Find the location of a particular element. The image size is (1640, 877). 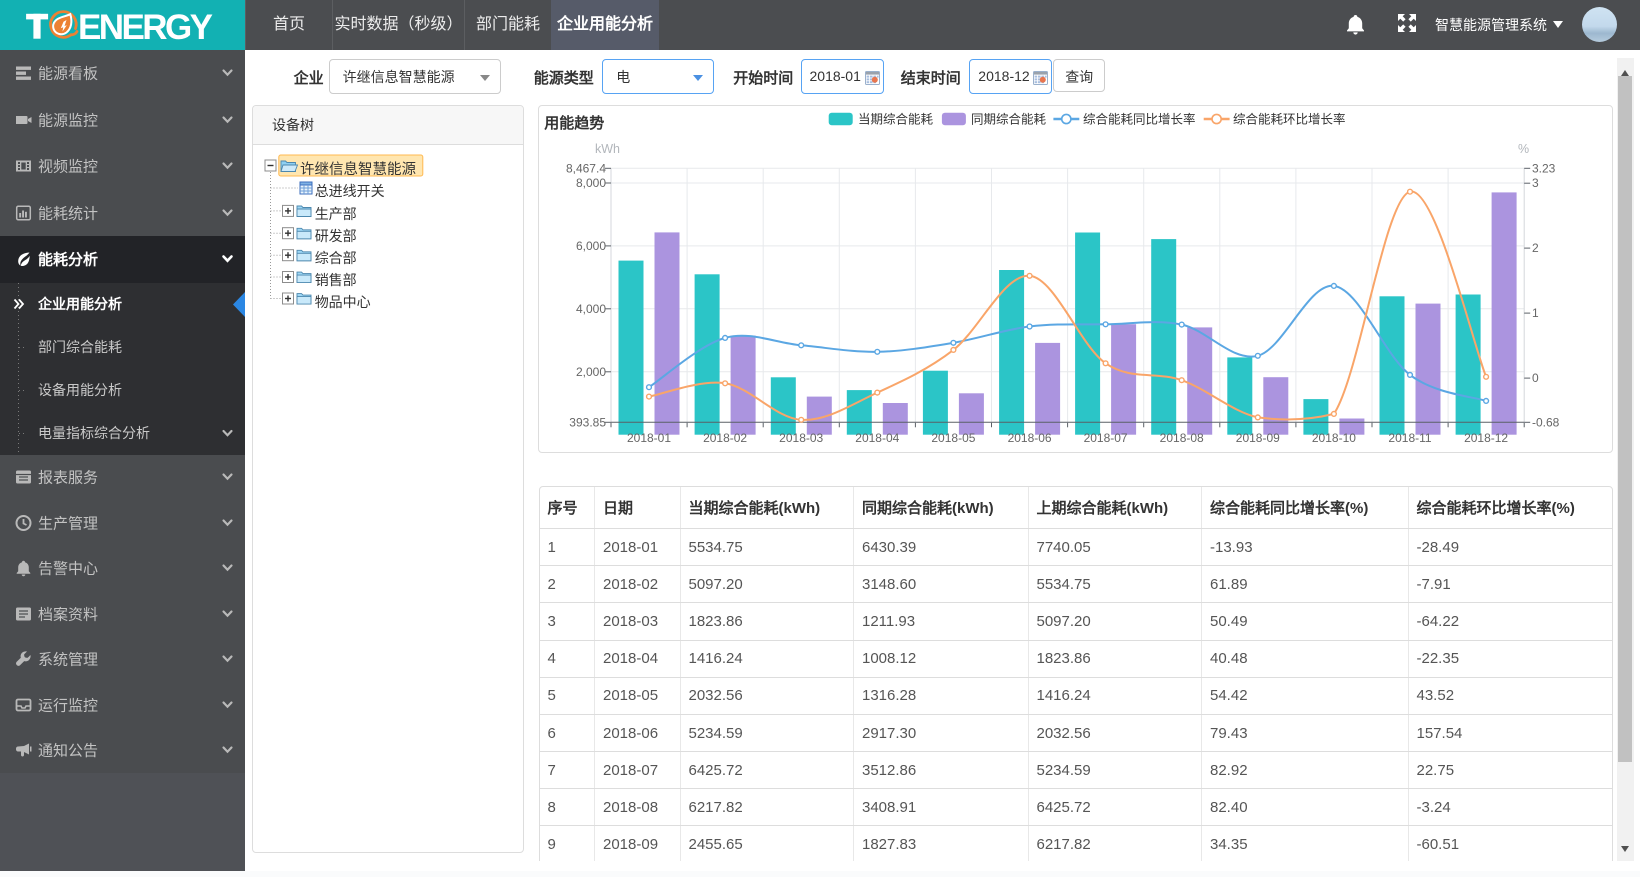

svg-text: 2018-08 is located at coordinates (1182, 438).